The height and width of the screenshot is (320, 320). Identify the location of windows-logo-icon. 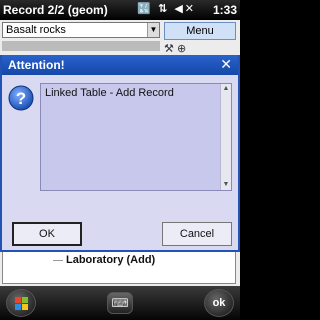
(22, 304).